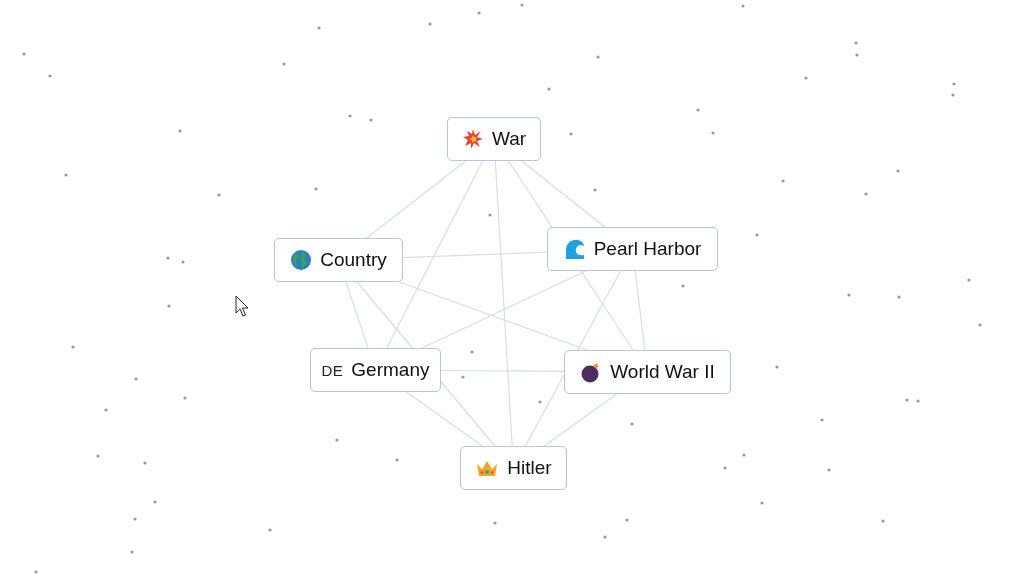 This screenshot has width=1024, height=576. Describe the element at coordinates (513, 468) in the screenshot. I see `element-tile: Hitler` at that location.